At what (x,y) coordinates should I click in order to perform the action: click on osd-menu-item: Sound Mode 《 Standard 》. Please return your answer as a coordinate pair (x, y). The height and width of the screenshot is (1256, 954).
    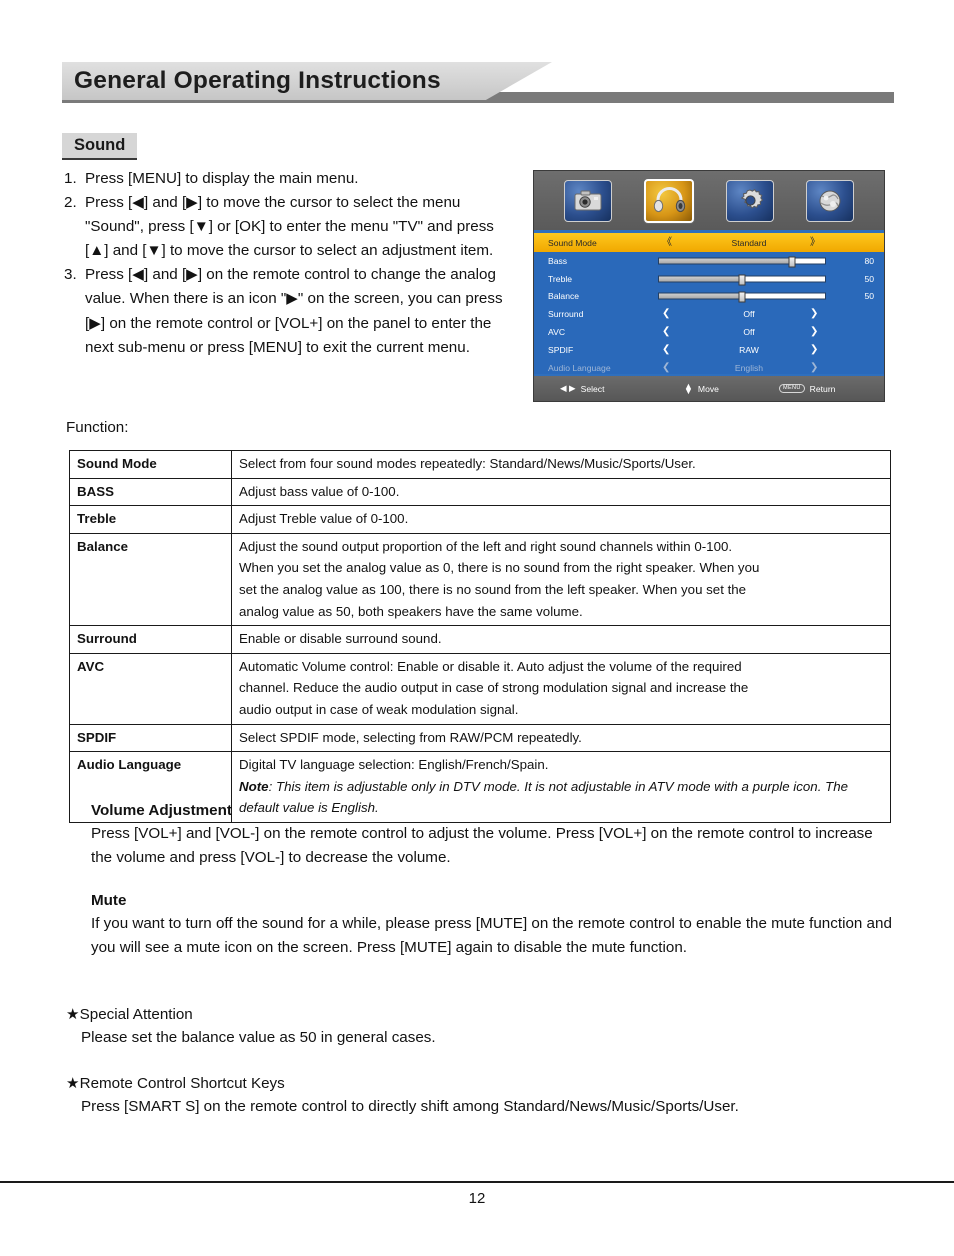
    Looking at the image, I should click on (709, 242).